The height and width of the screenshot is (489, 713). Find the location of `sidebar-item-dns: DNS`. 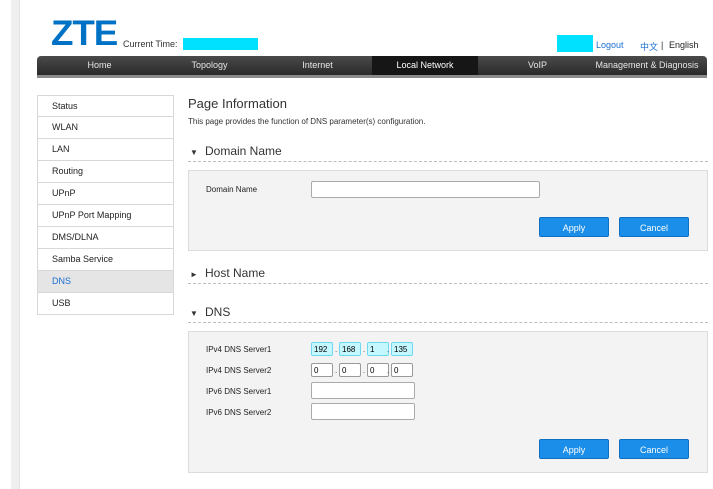

sidebar-item-dns: DNS is located at coordinates (105, 282).